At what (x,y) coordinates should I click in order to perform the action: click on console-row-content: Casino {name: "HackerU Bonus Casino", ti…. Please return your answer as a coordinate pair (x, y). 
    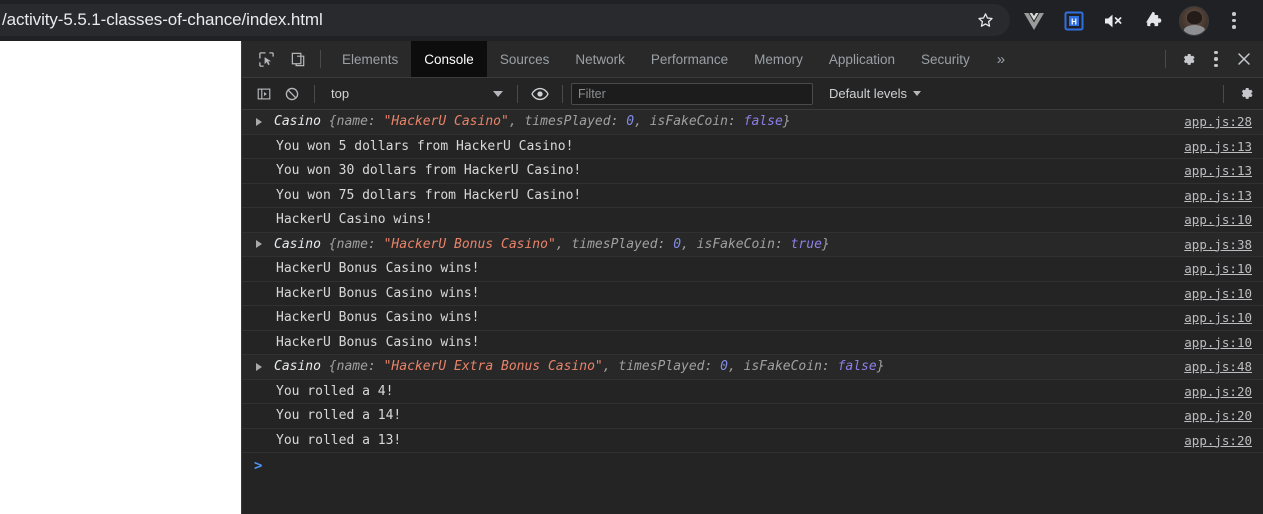
    Looking at the image, I should click on (718, 244).